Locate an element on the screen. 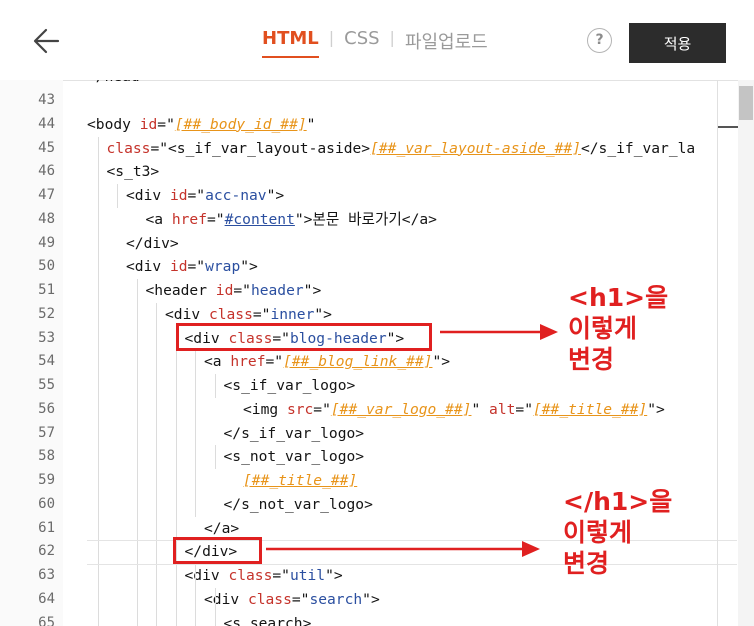 Image resolution: width=754 pixels, height=626 pixels. code-line: 44 <body id="[##_body_id_##]" is located at coordinates (369, 125).